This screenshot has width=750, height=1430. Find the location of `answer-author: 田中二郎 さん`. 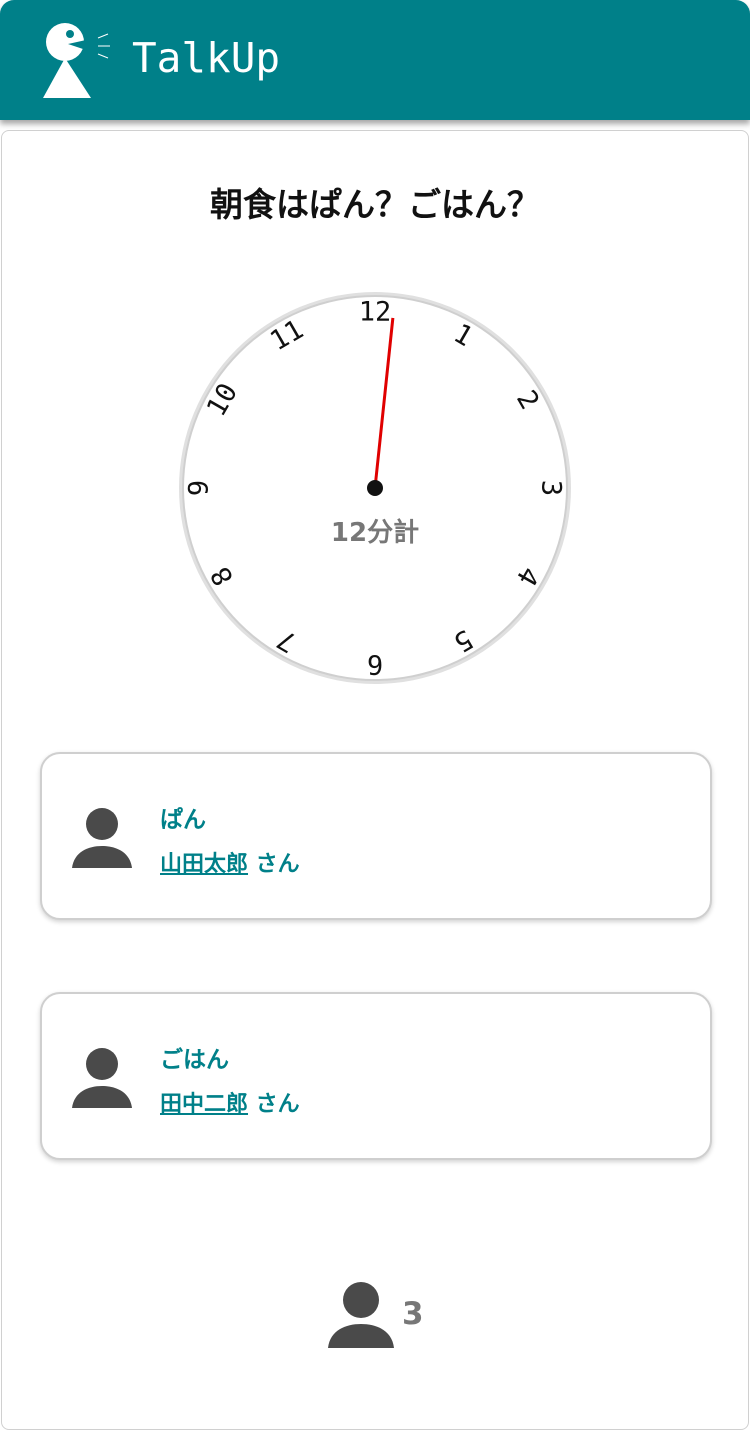

answer-author: 田中二郎 さん is located at coordinates (230, 1102).